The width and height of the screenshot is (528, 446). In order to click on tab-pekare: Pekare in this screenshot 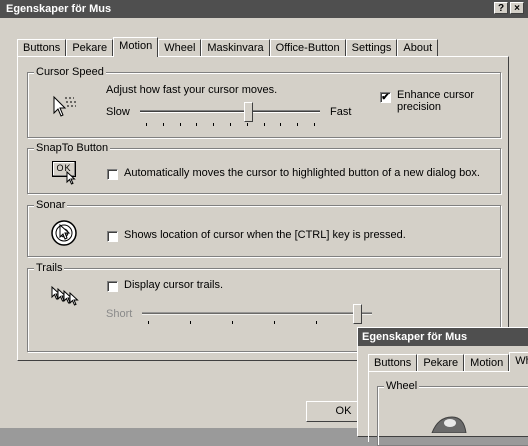, I will do `click(90, 47)`.